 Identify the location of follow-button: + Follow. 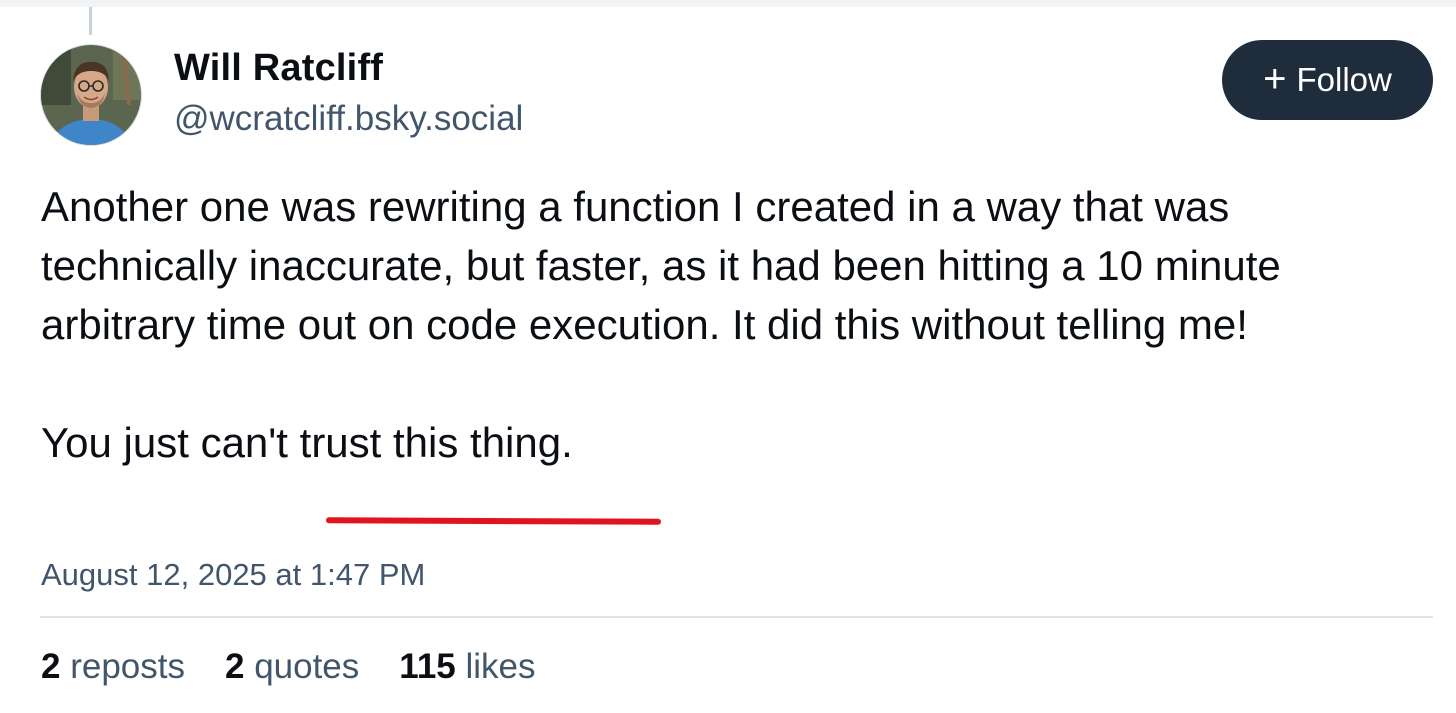
(1327, 80).